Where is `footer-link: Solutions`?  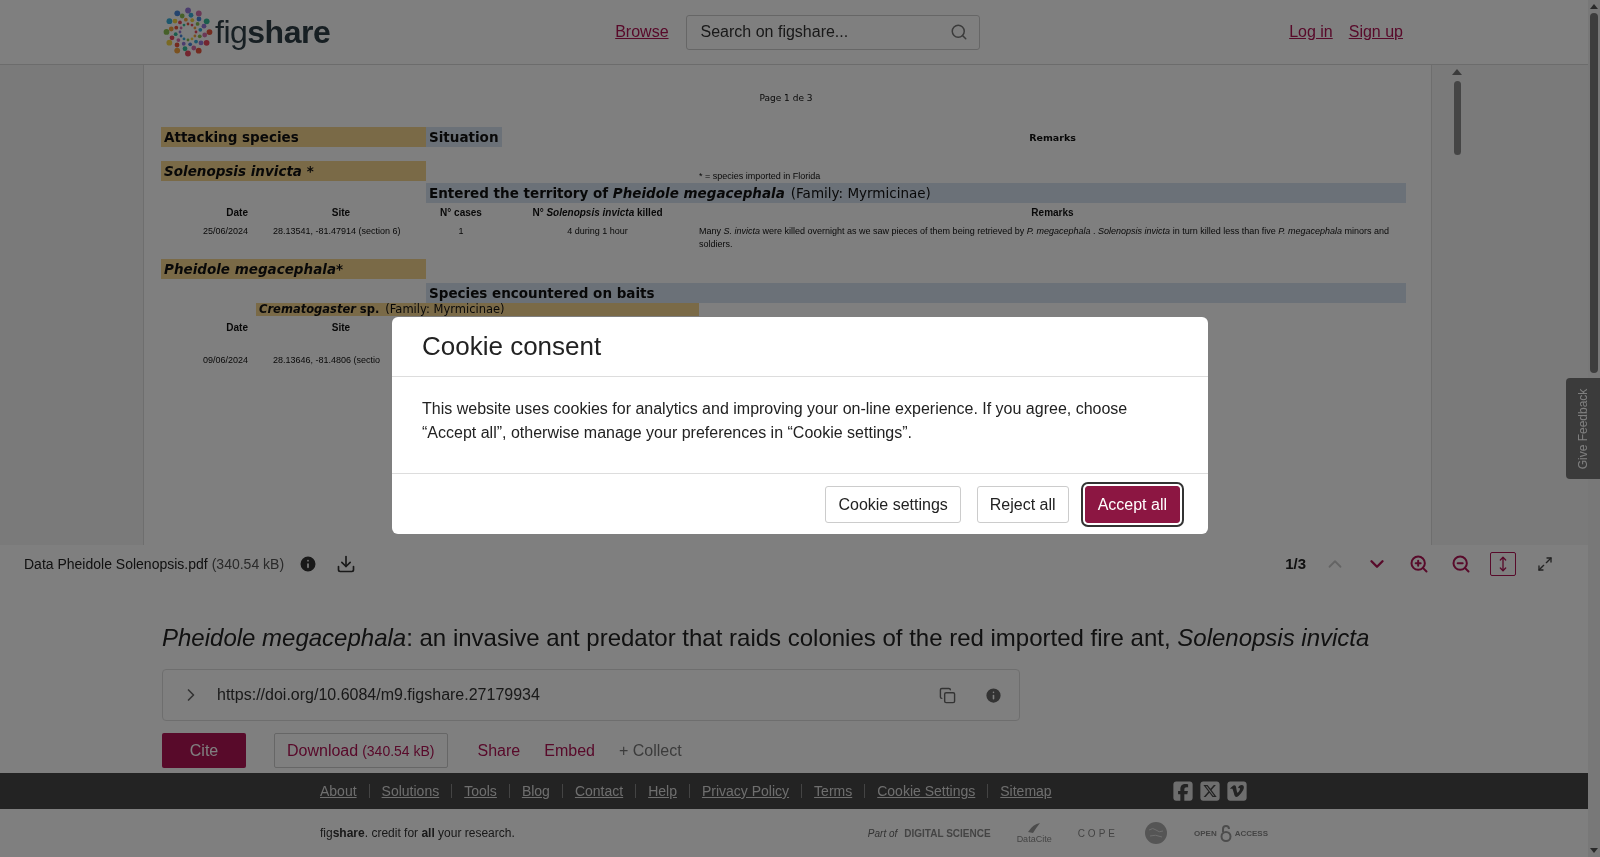
footer-link: Solutions is located at coordinates (410, 791).